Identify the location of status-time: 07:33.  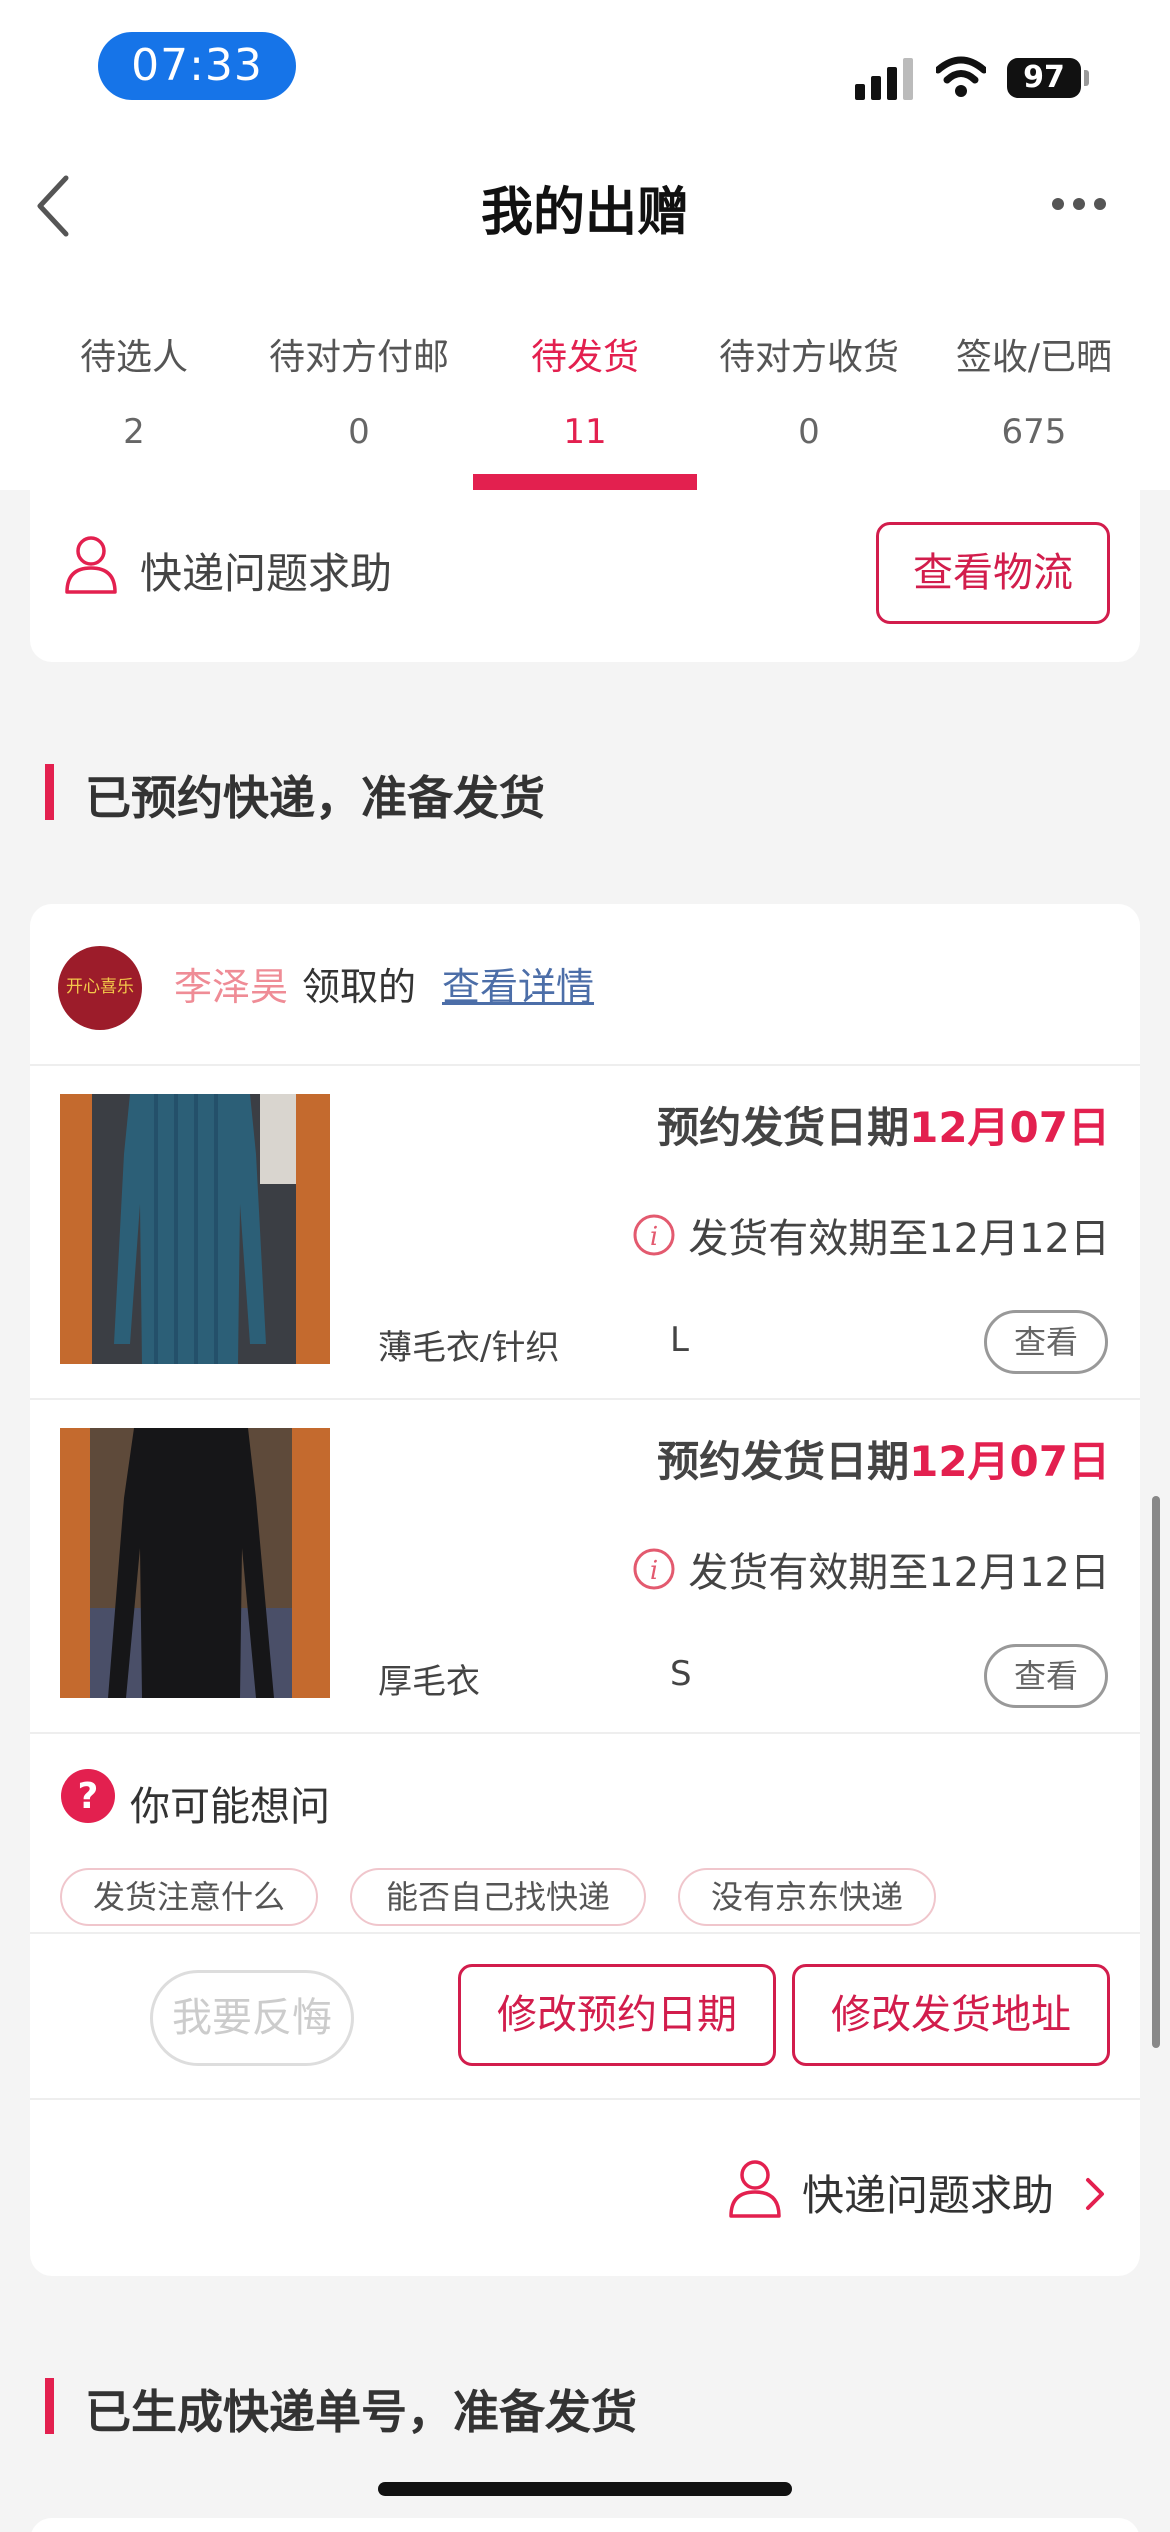
(197, 66).